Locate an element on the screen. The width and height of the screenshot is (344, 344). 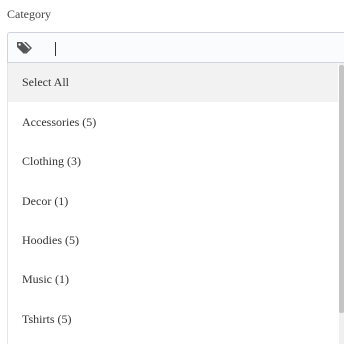
scrollbar-thumb is located at coordinates (341, 189).